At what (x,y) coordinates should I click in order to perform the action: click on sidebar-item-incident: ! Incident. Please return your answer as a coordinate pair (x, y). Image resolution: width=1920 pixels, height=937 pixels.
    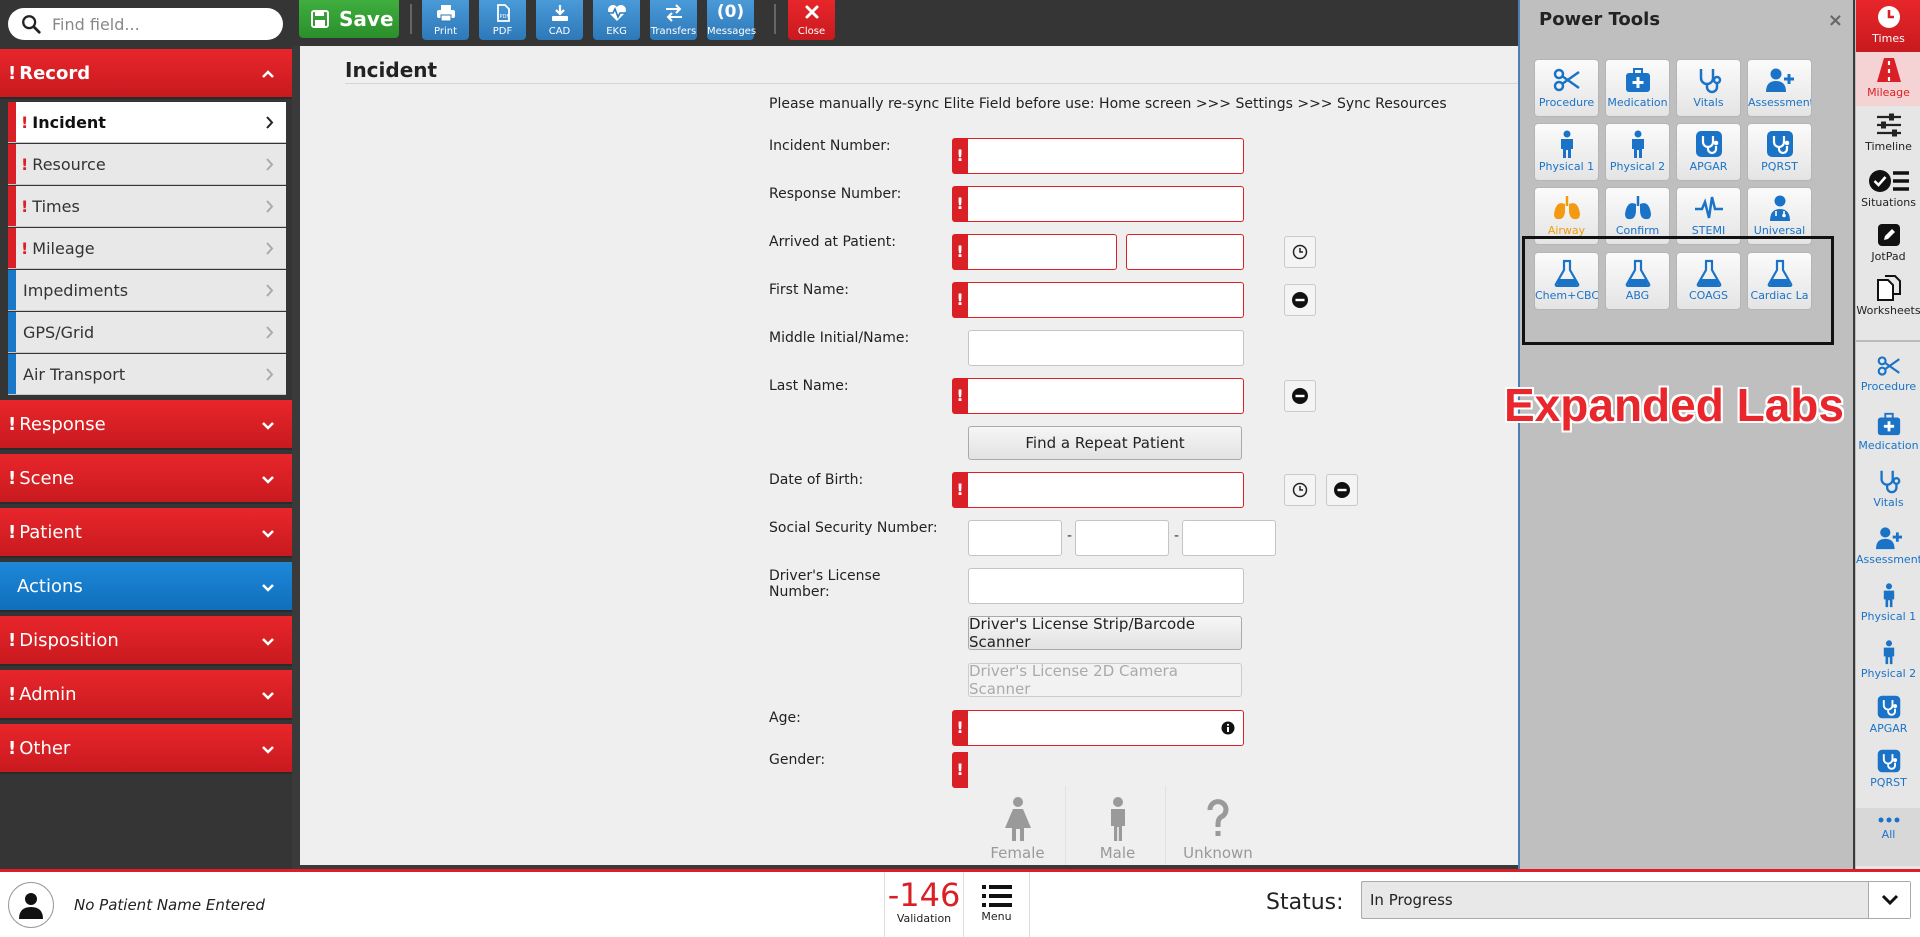
    Looking at the image, I should click on (147, 122).